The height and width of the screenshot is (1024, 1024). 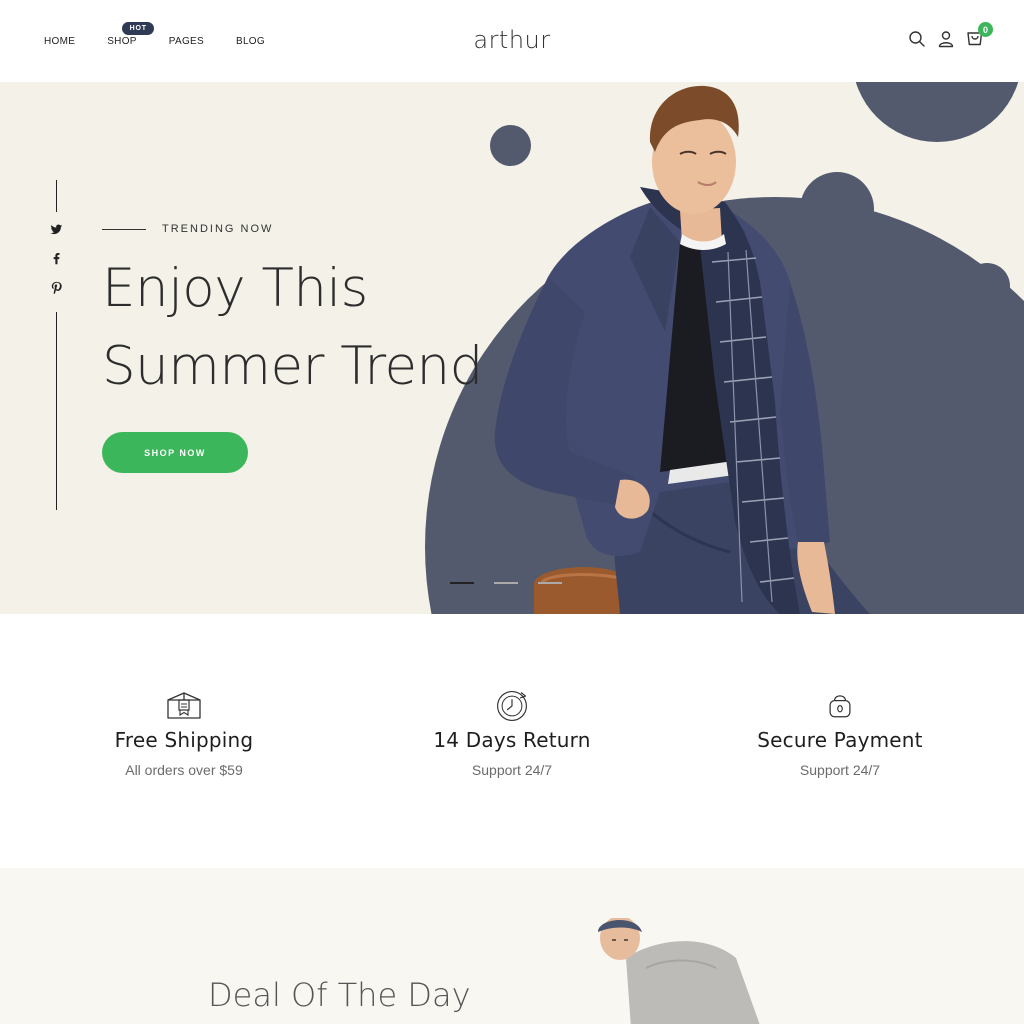 I want to click on lock-icon, so click(x=840, y=706).